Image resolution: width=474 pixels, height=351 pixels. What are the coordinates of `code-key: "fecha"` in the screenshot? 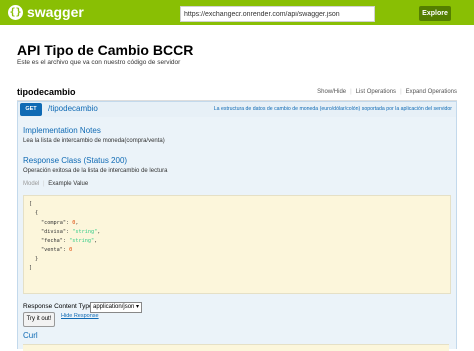 It's located at (52, 241).